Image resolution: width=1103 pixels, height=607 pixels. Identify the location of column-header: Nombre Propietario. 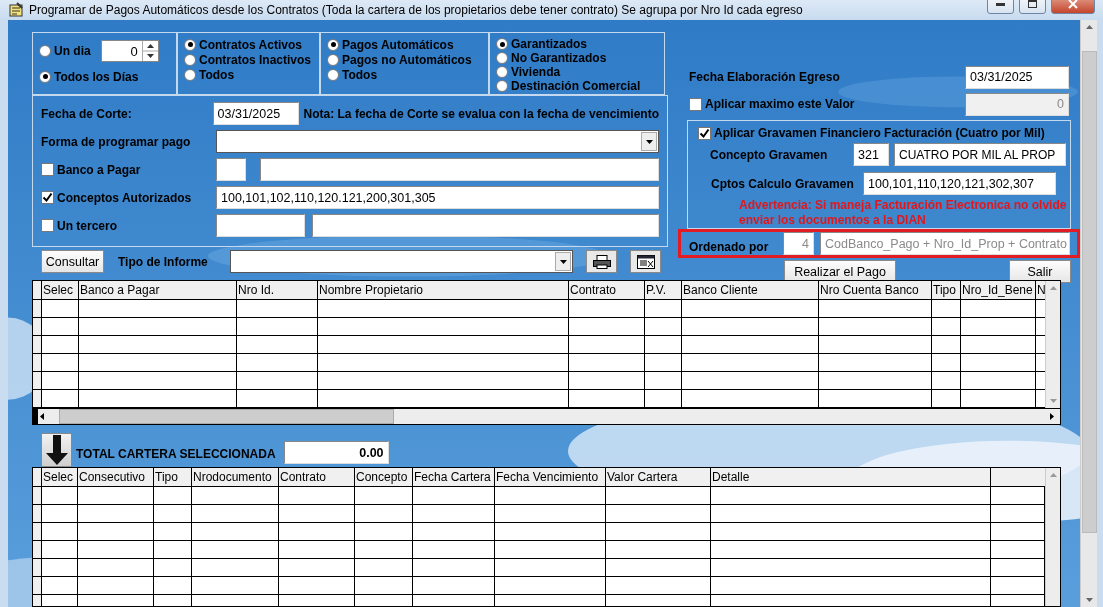
(443, 290).